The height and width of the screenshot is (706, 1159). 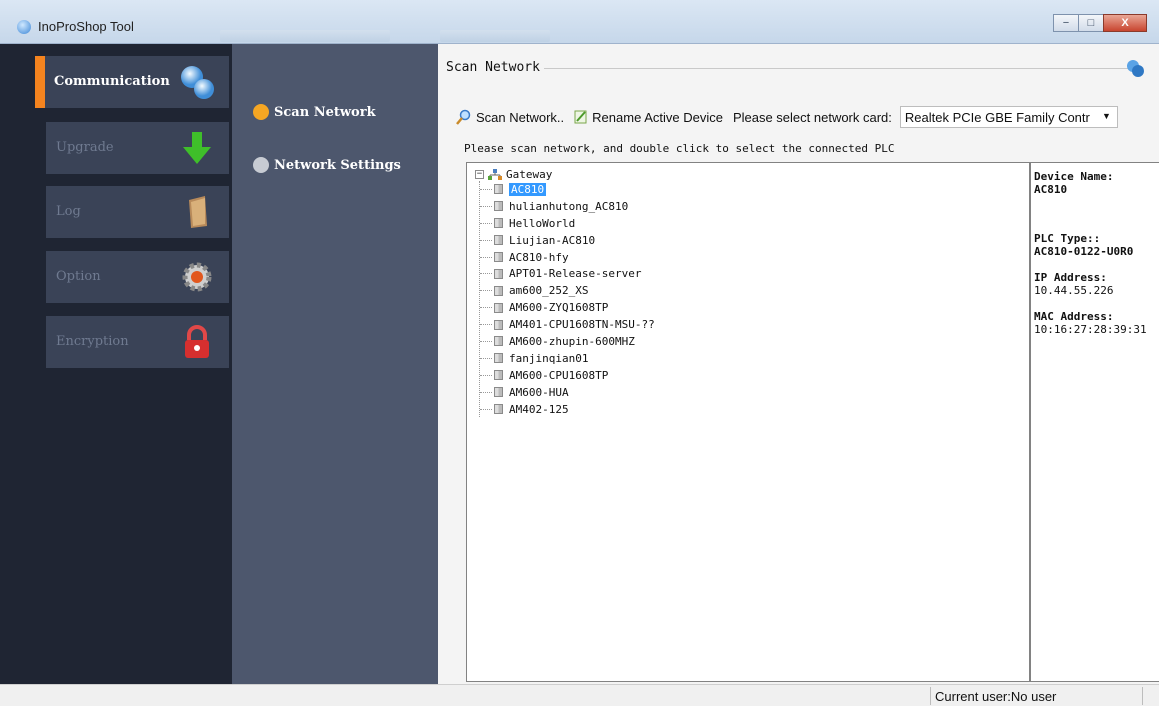 What do you see at coordinates (529, 174) in the screenshot?
I see `tree-root-label: Gateway` at bounding box center [529, 174].